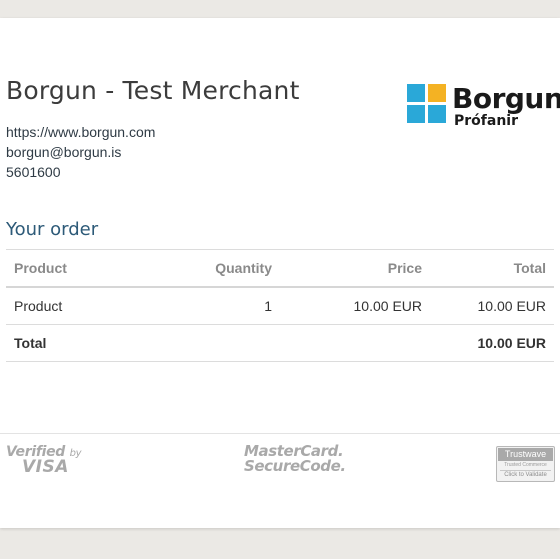 Image resolution: width=560 pixels, height=559 pixels. Describe the element at coordinates (226, 268) in the screenshot. I see `column-header-quantity: Quantity` at that location.